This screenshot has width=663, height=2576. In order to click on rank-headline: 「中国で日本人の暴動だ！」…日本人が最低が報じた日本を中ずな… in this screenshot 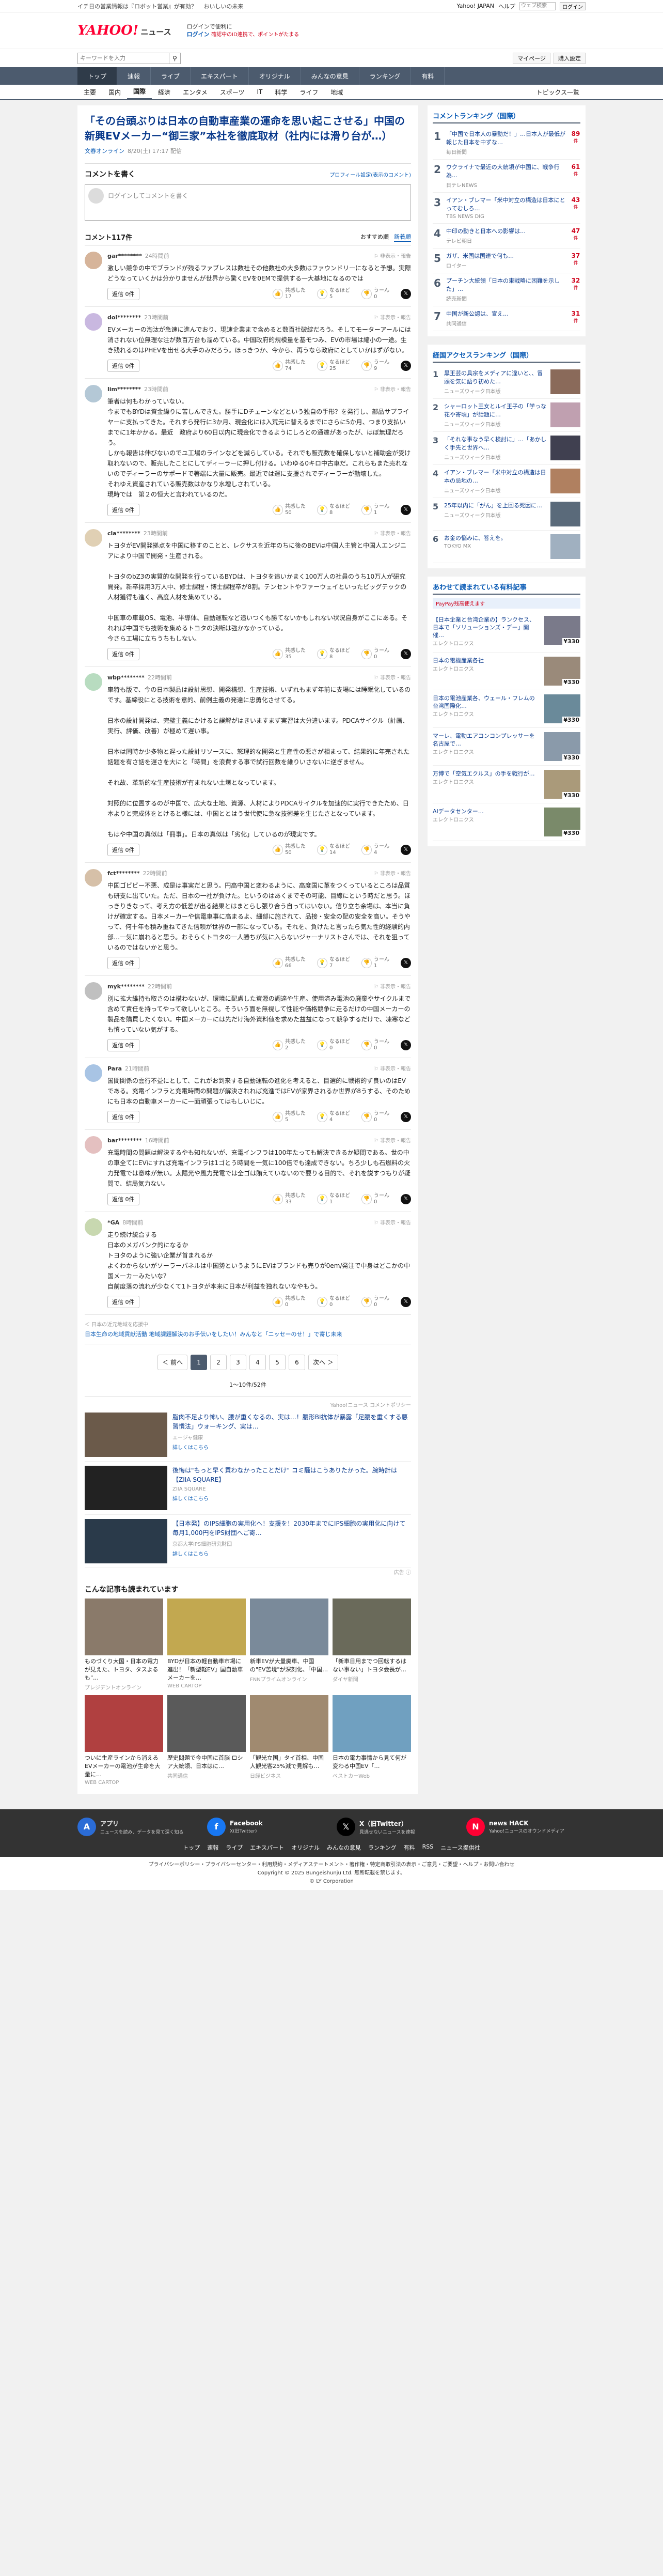, I will do `click(506, 138)`.